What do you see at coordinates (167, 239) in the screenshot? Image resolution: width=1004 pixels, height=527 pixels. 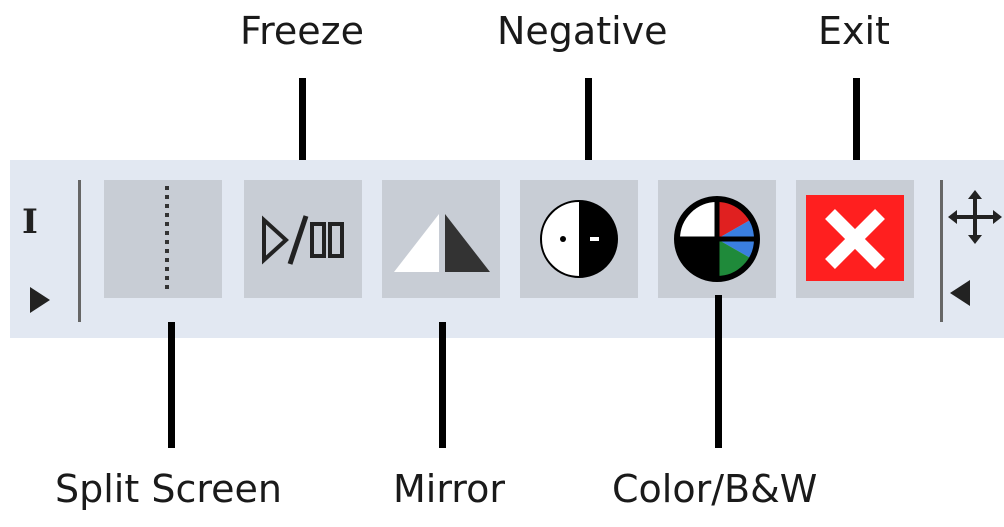 I see `split-line-icon` at bounding box center [167, 239].